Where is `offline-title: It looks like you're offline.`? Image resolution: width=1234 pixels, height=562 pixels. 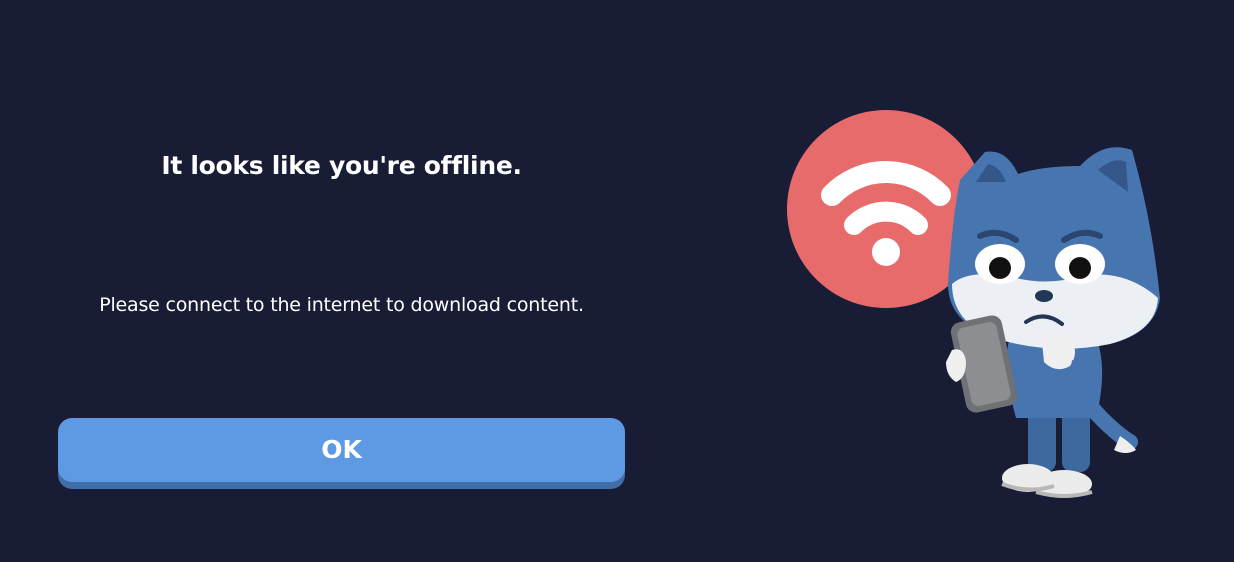 offline-title: It looks like you're offline. is located at coordinates (341, 165).